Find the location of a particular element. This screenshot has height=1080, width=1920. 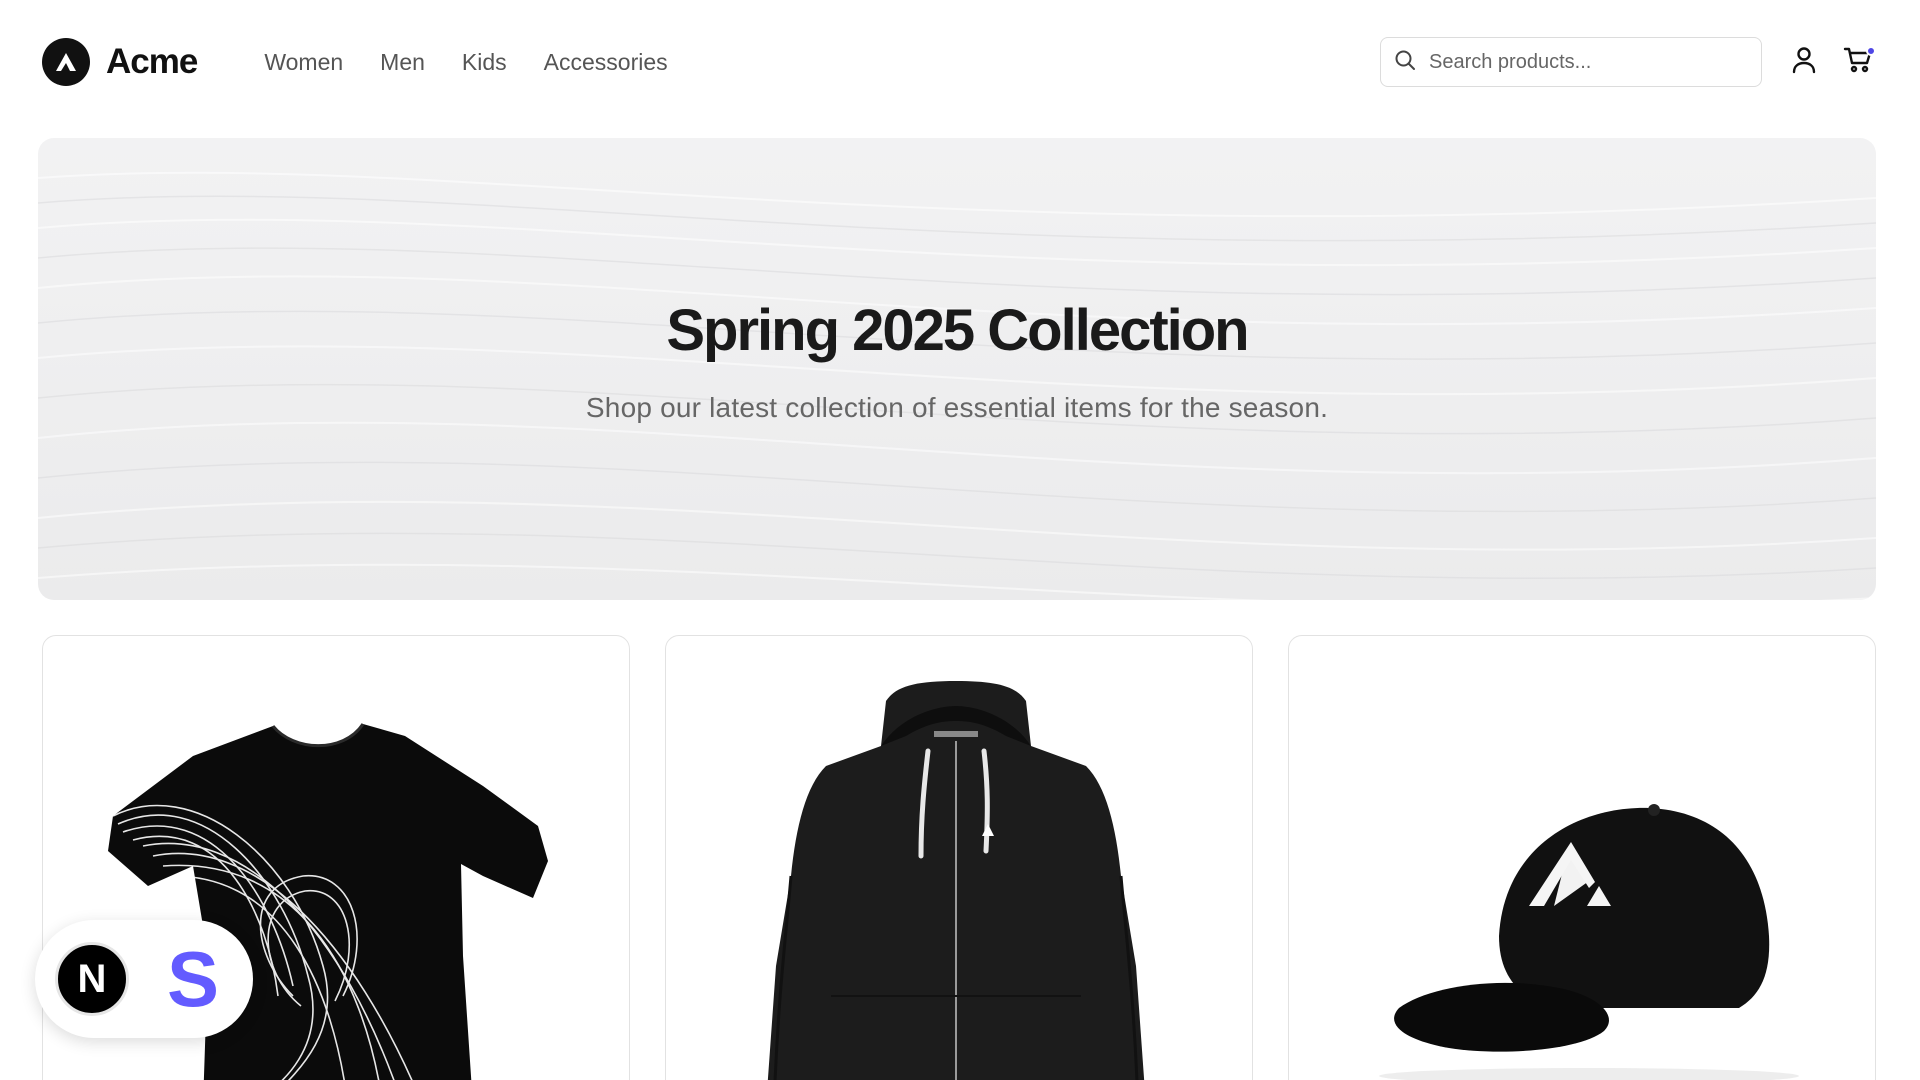

hoodie-image is located at coordinates (956, 880).